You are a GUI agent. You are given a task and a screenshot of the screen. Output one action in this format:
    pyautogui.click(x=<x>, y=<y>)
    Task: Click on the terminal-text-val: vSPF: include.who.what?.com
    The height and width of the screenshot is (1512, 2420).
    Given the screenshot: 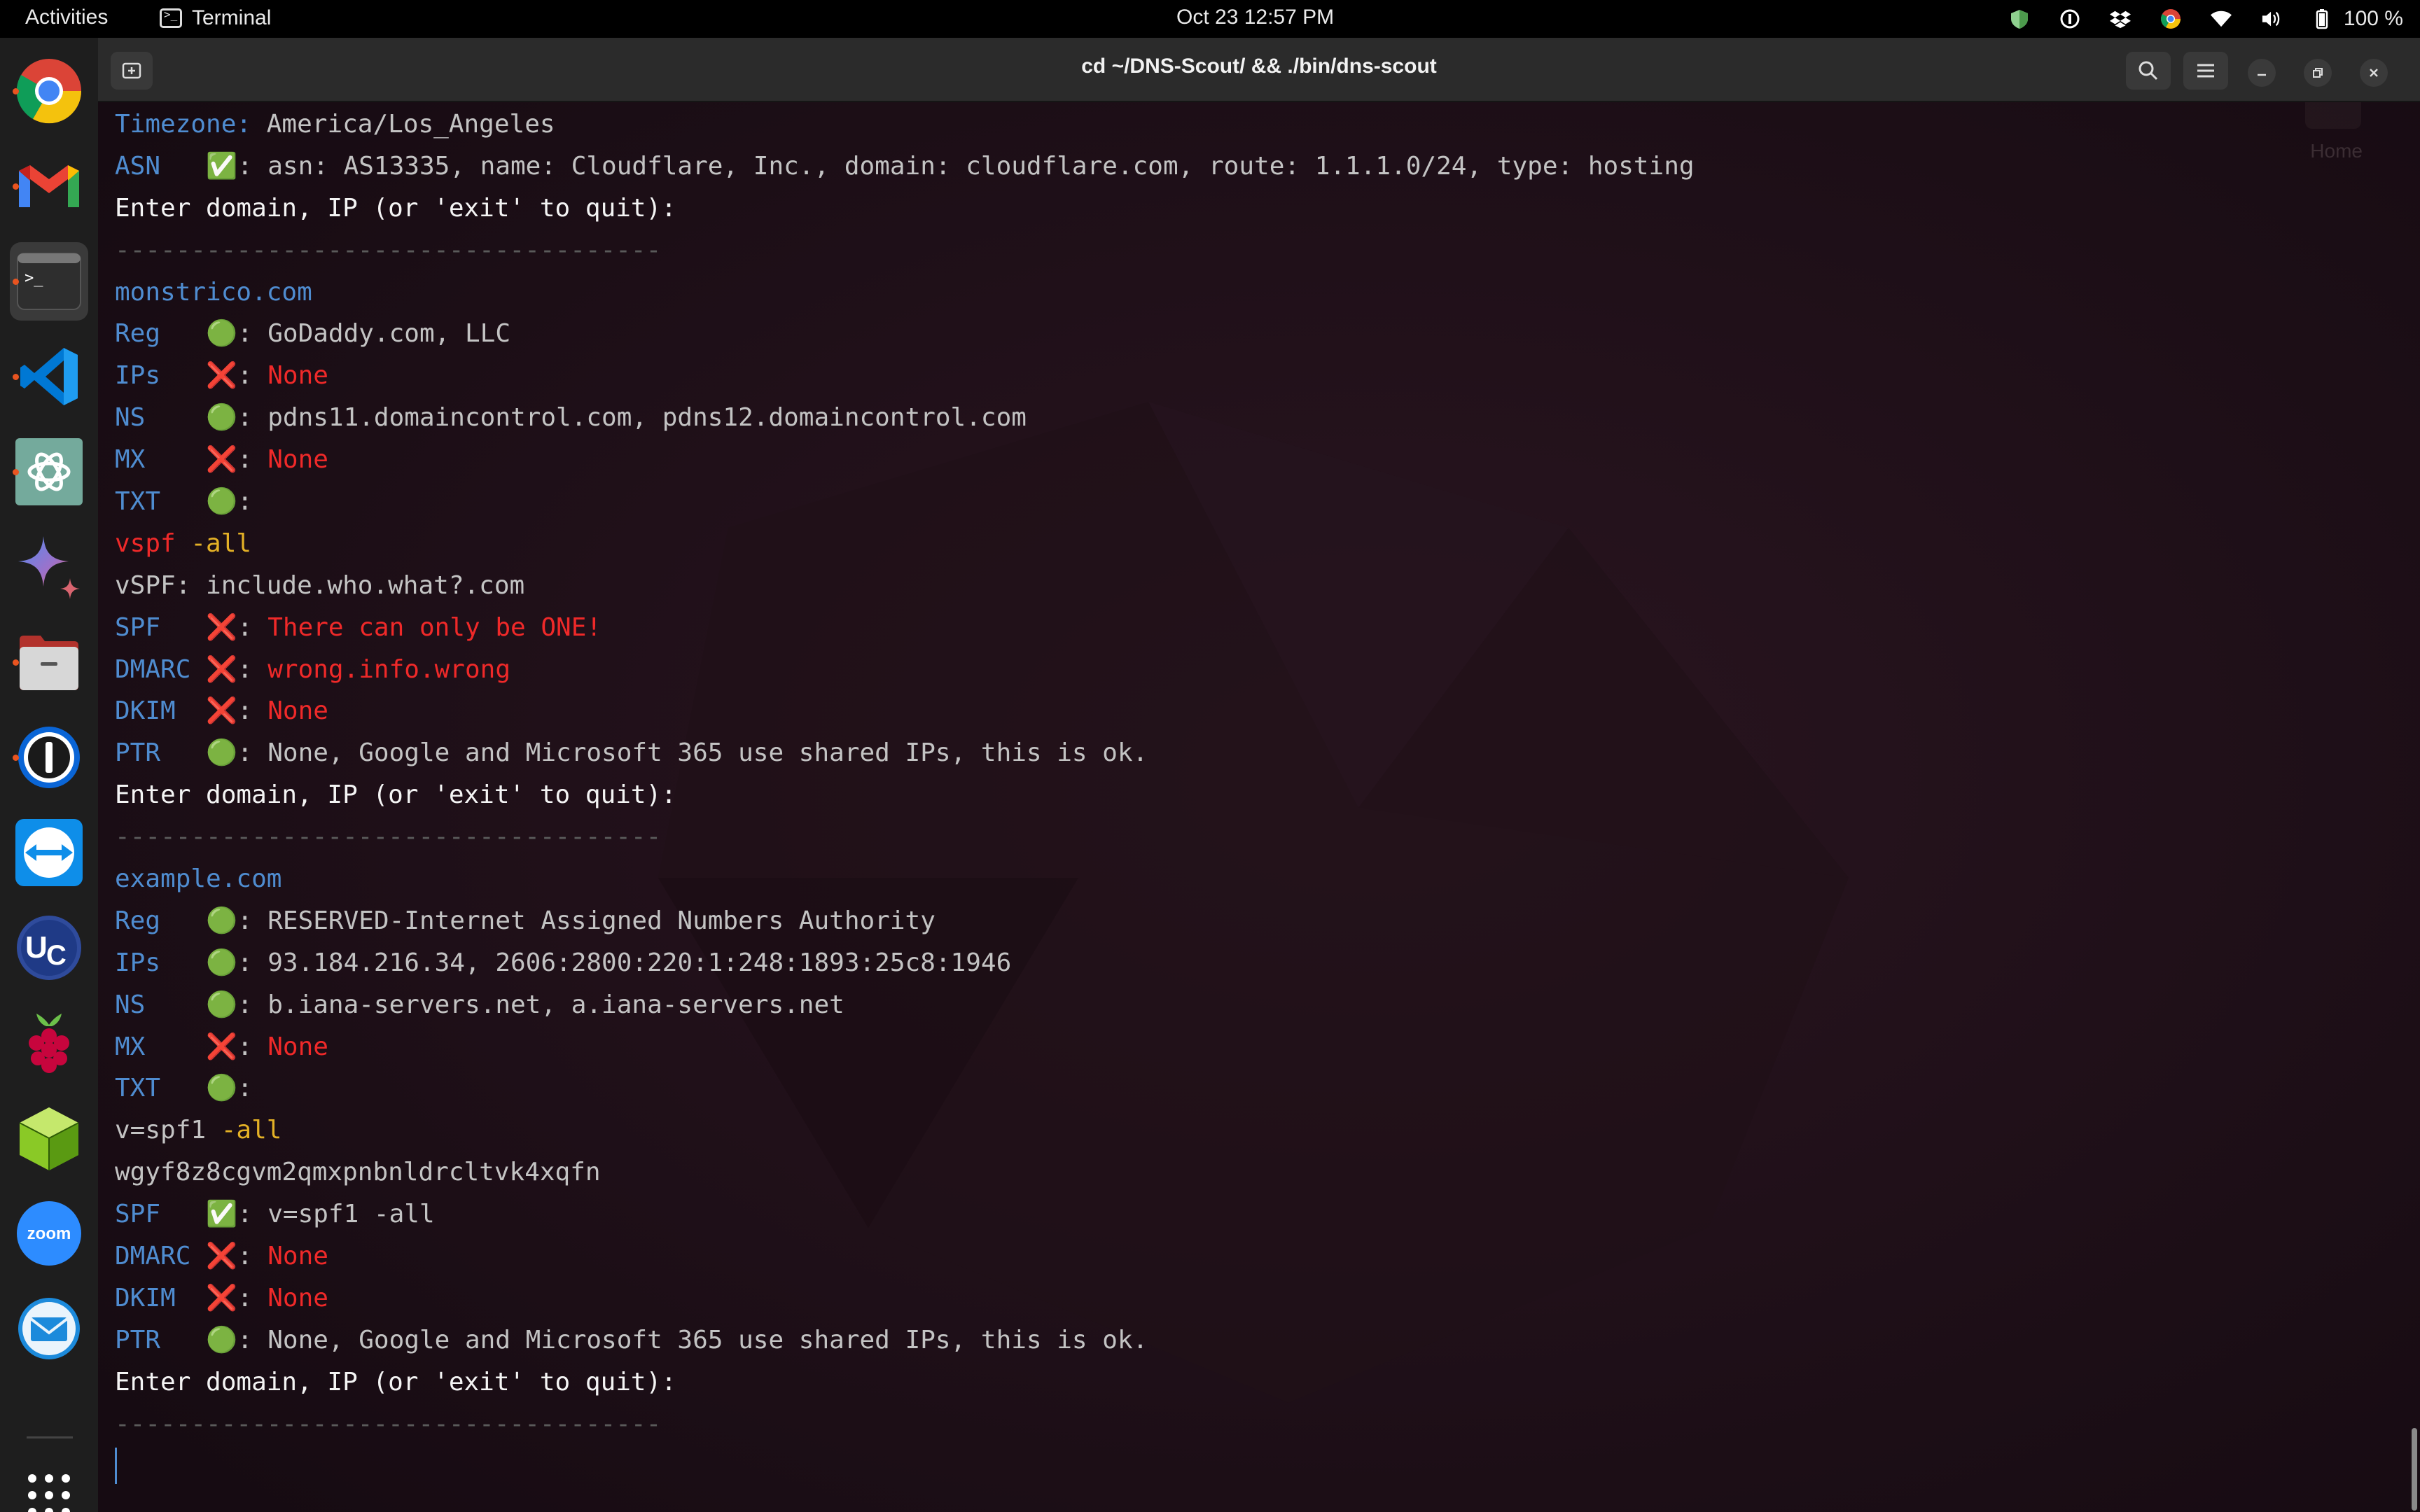 What is the action you would take?
    pyautogui.click(x=320, y=585)
    